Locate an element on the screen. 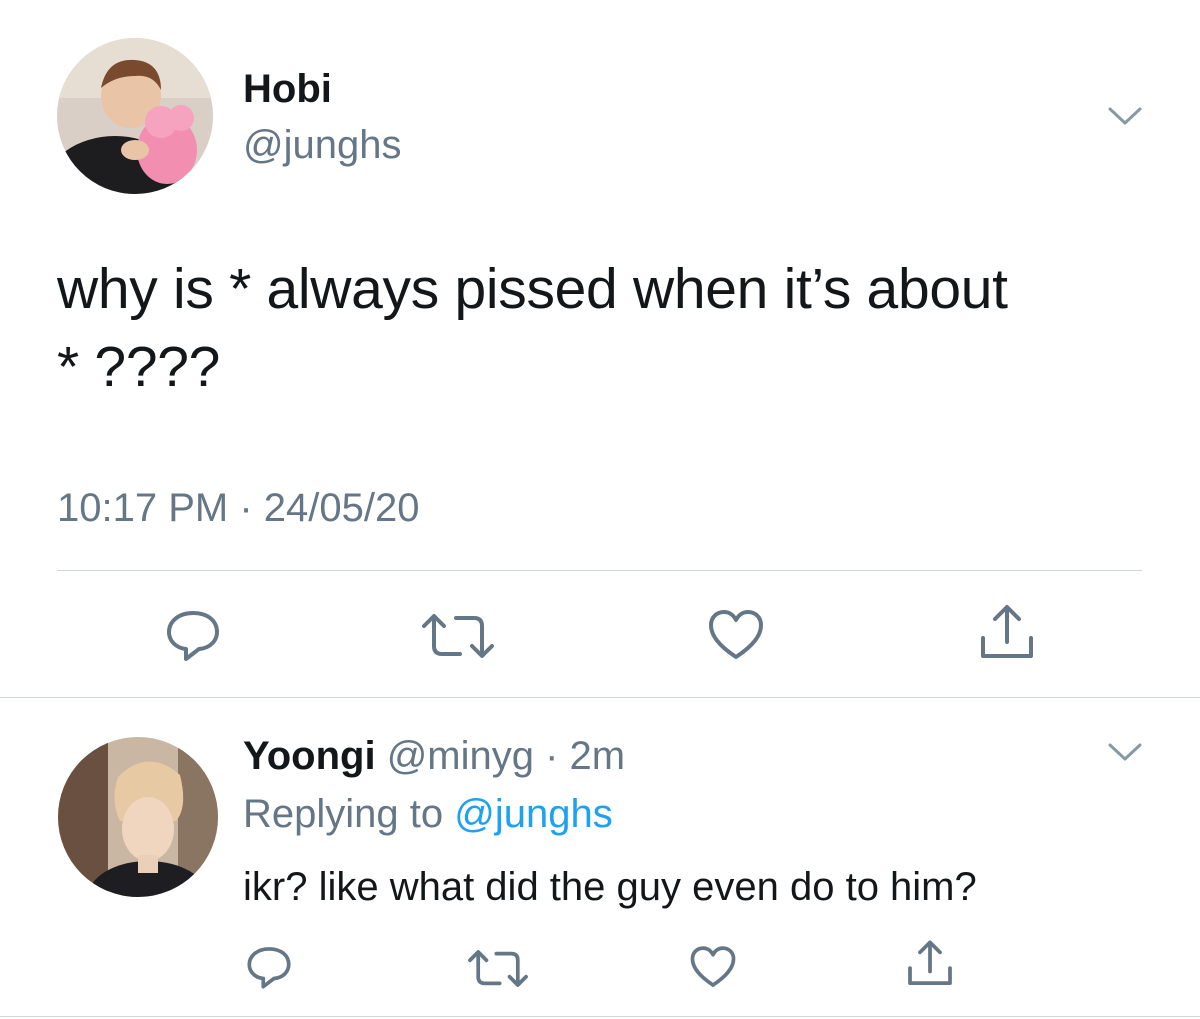  author-display-name: Hobi is located at coordinates (287, 89).